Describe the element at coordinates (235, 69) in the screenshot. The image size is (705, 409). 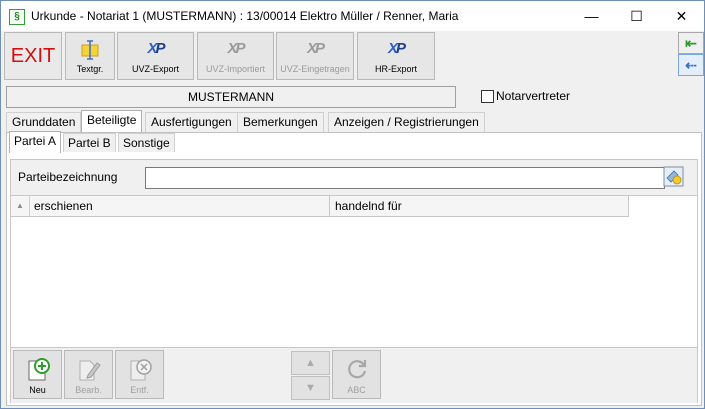
I see `uvz-importiert-label: UVZ-Importiert` at that location.